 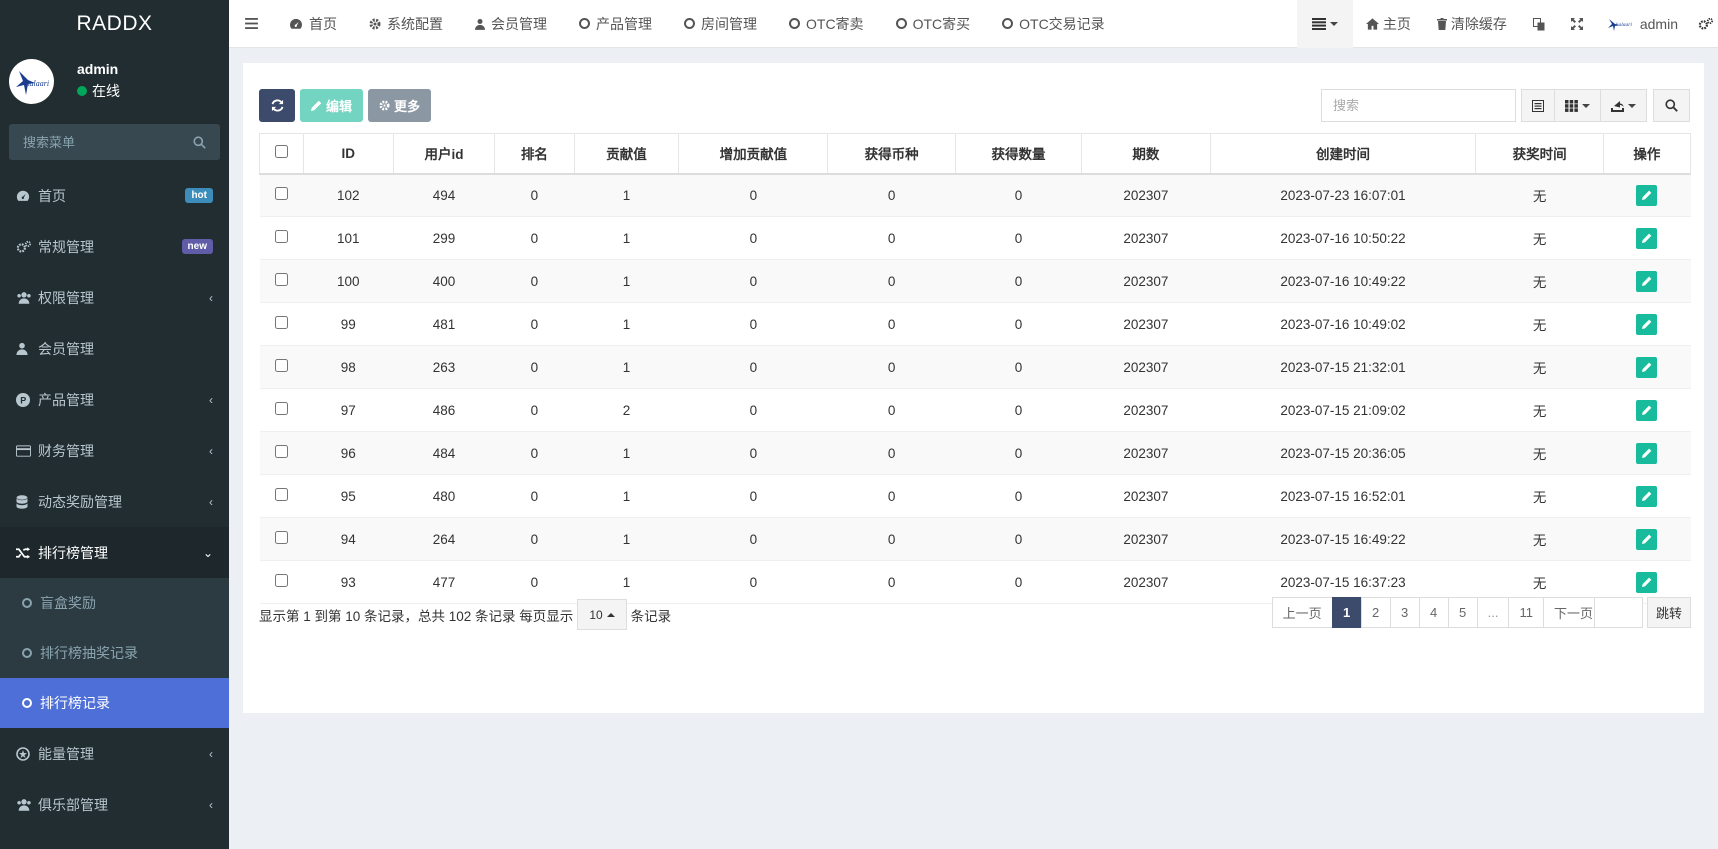 I want to click on prev-page-button: 上一页, so click(x=1302, y=612).